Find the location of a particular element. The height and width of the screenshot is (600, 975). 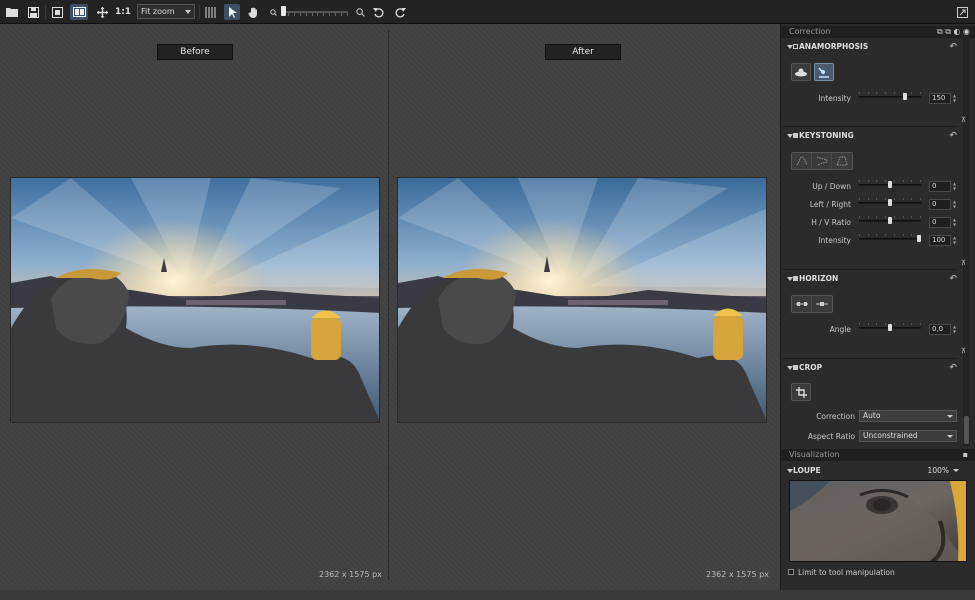

anamorphosis-intensity-slider is located at coordinates (890, 97).